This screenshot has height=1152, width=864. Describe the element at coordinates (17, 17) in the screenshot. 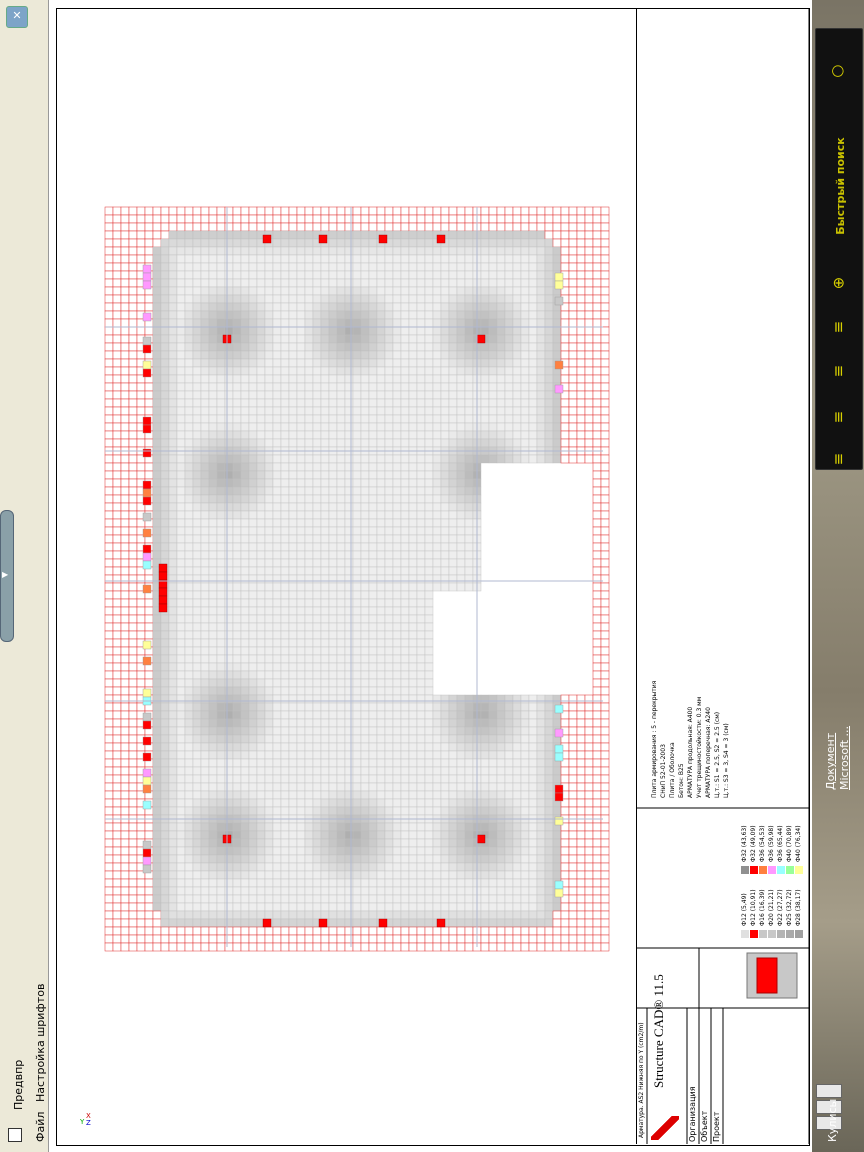

I see `close-button: ✕` at that location.